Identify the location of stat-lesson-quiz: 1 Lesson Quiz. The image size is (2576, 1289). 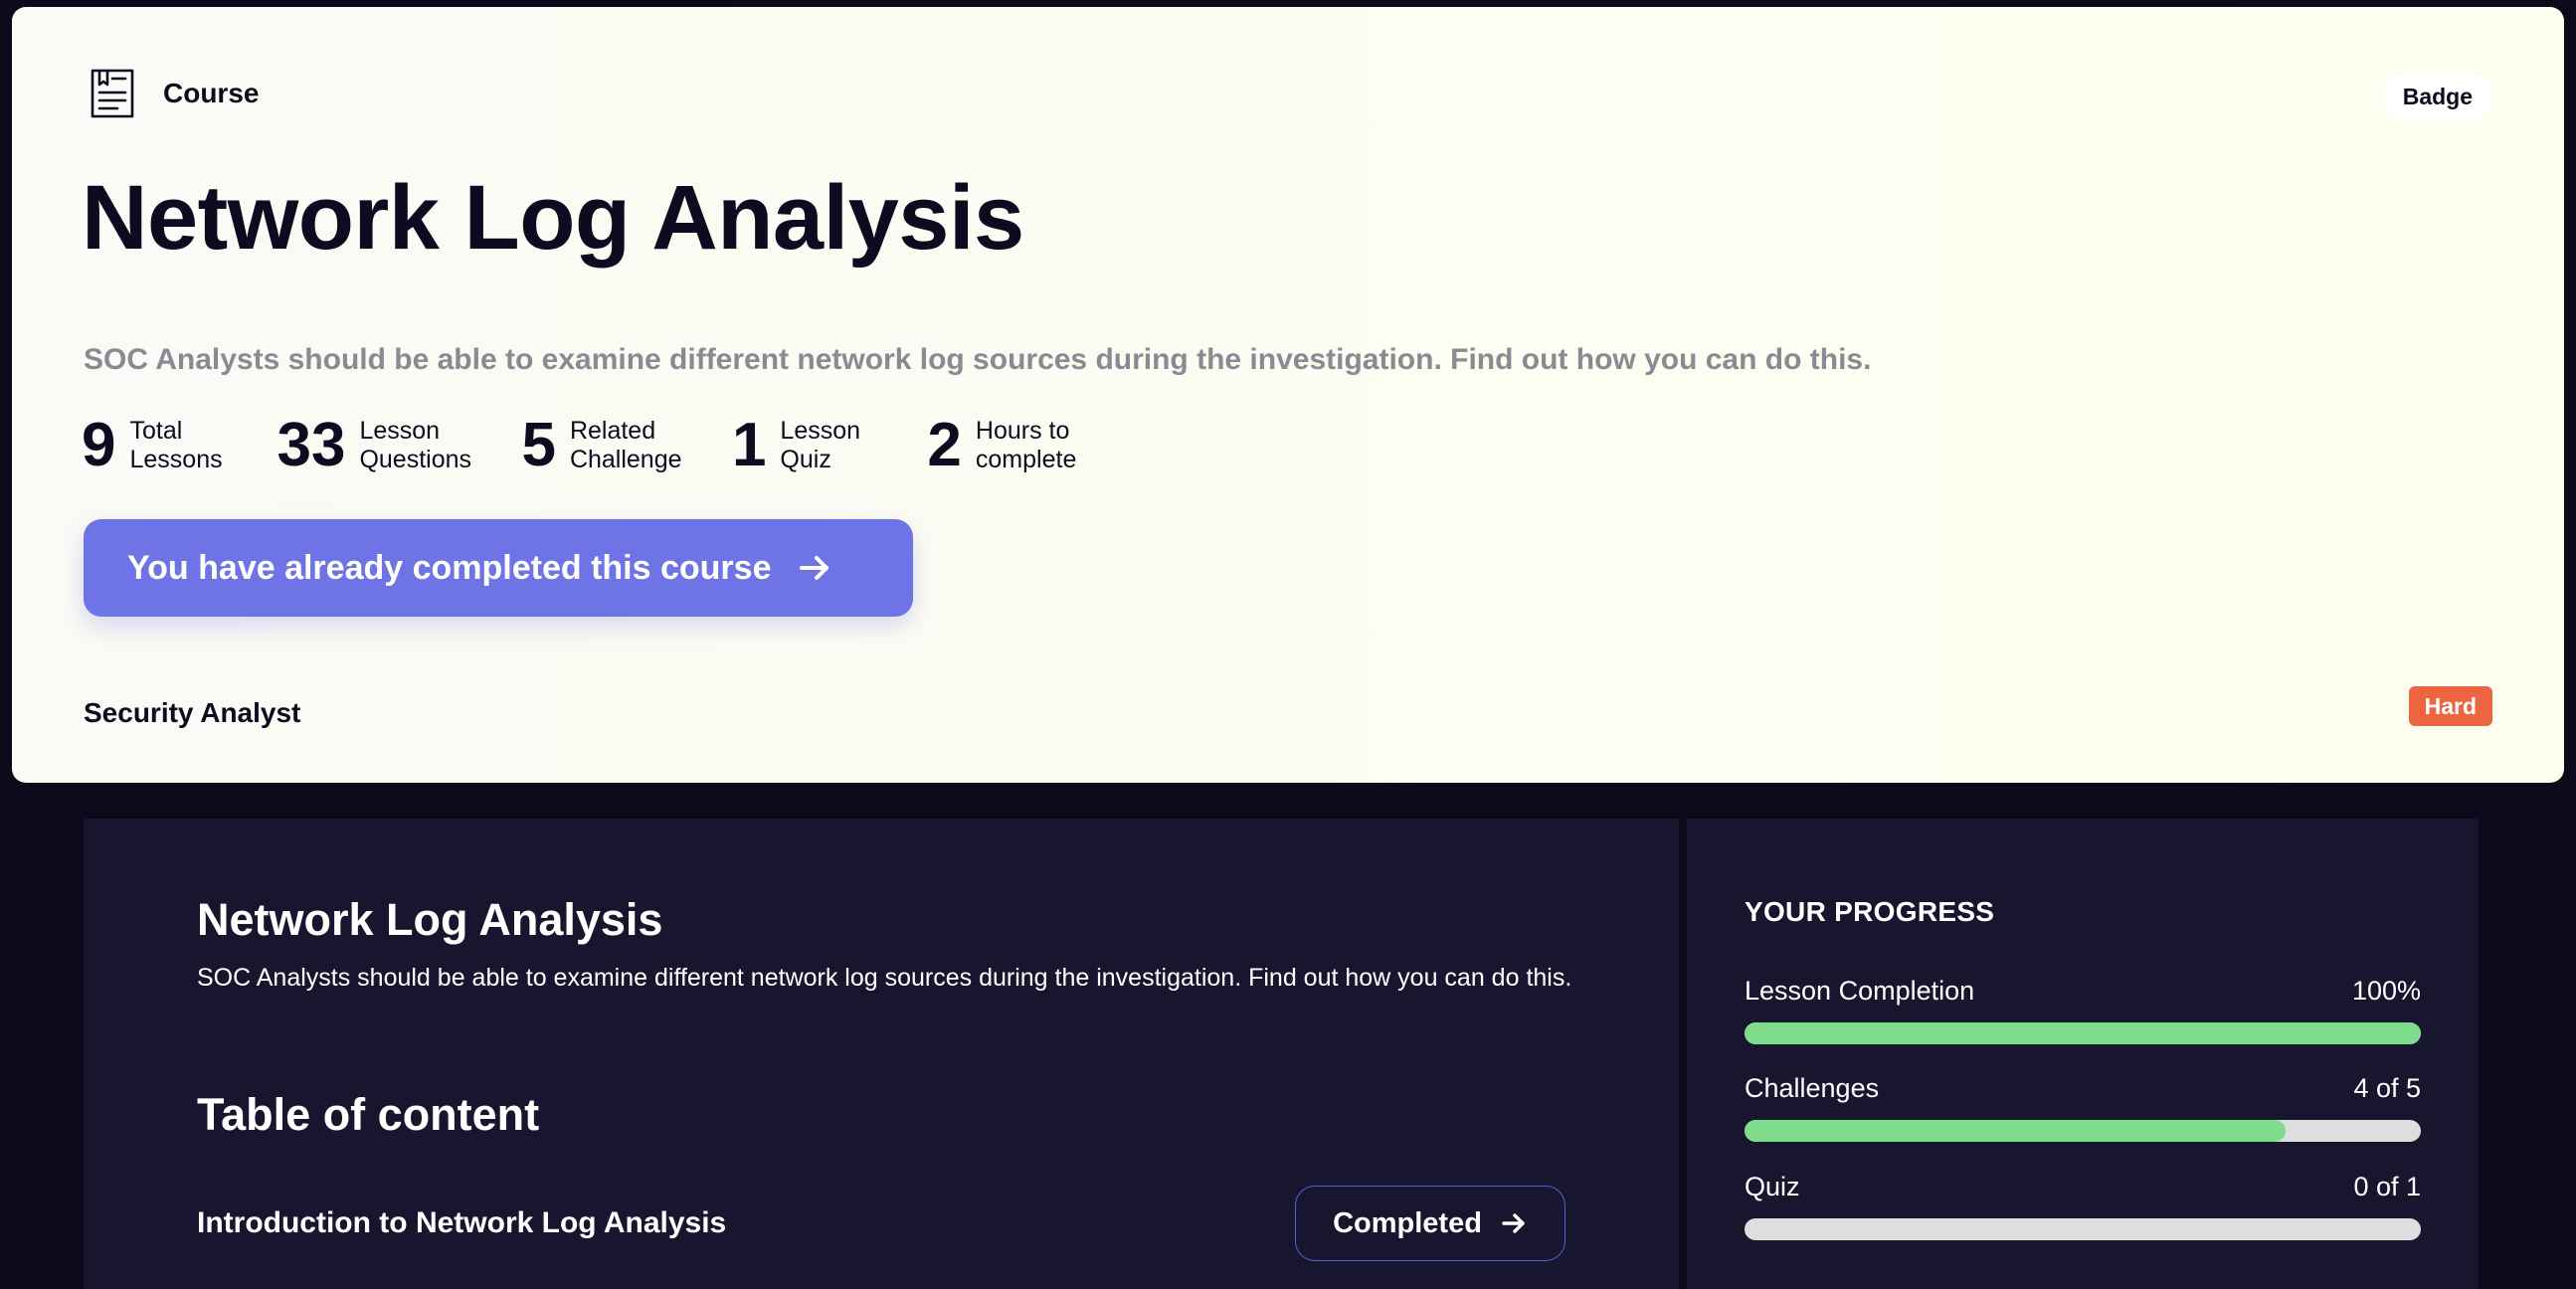
(810, 446).